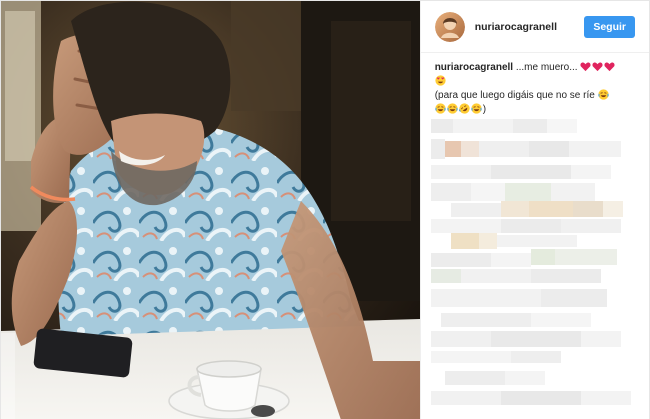  What do you see at coordinates (530, 27) in the screenshot?
I see `post-author-username: nuriarocagranell` at bounding box center [530, 27].